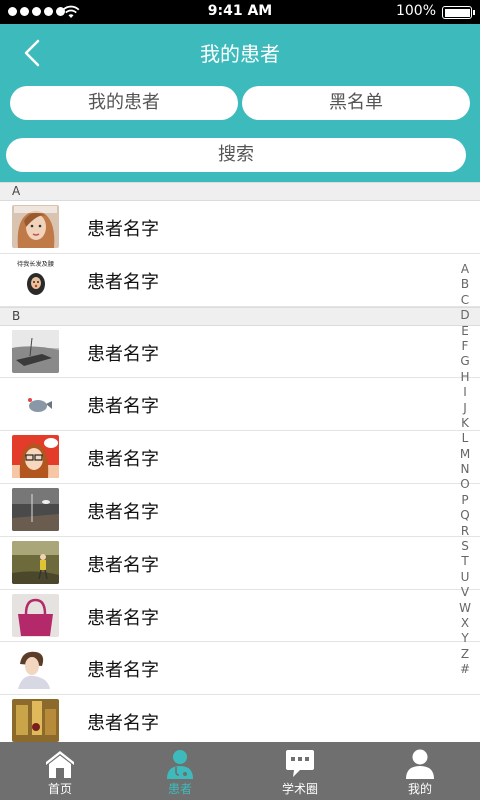  Describe the element at coordinates (356, 103) in the screenshot. I see `tab-blacklist: 黑名单` at that location.